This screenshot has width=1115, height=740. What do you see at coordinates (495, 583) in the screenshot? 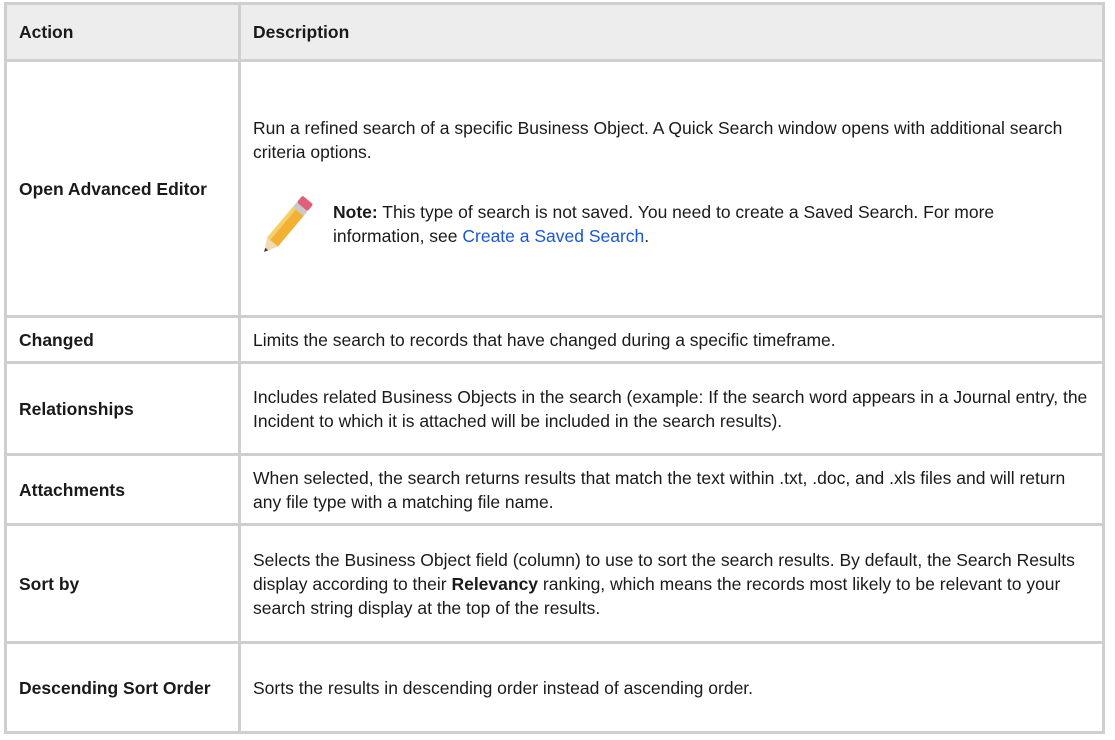
I see `relevancy-term: Relevancy` at bounding box center [495, 583].